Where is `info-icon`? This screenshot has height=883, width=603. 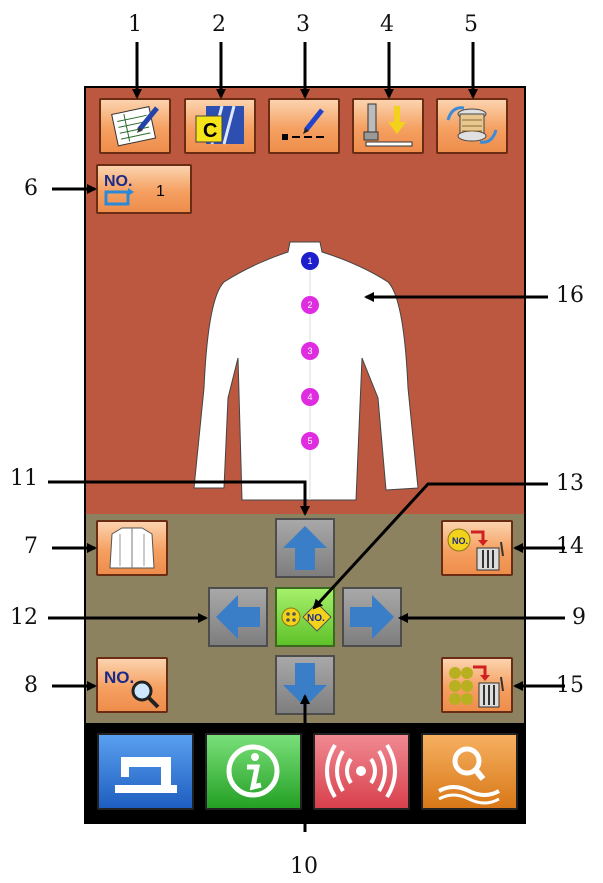
info-icon is located at coordinates (253, 771).